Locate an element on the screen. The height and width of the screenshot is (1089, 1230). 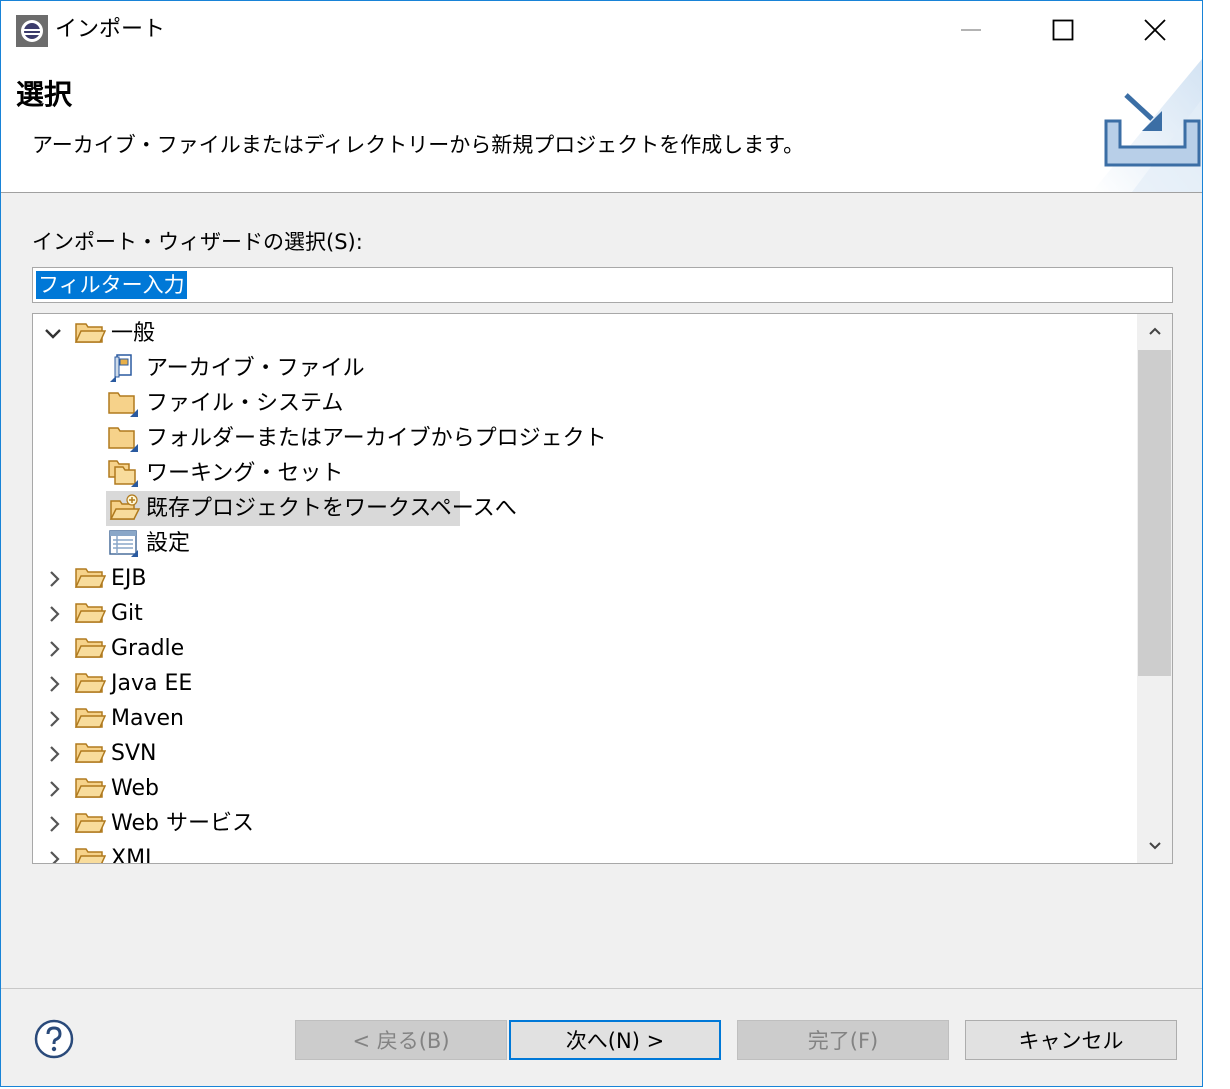
tree-item-label: フォルダーまたはアーカイブからプロジェクト is located at coordinates (376, 438).